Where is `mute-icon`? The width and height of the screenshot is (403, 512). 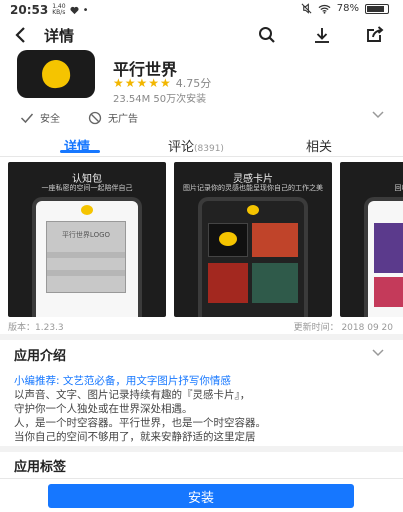 mute-icon is located at coordinates (306, 8).